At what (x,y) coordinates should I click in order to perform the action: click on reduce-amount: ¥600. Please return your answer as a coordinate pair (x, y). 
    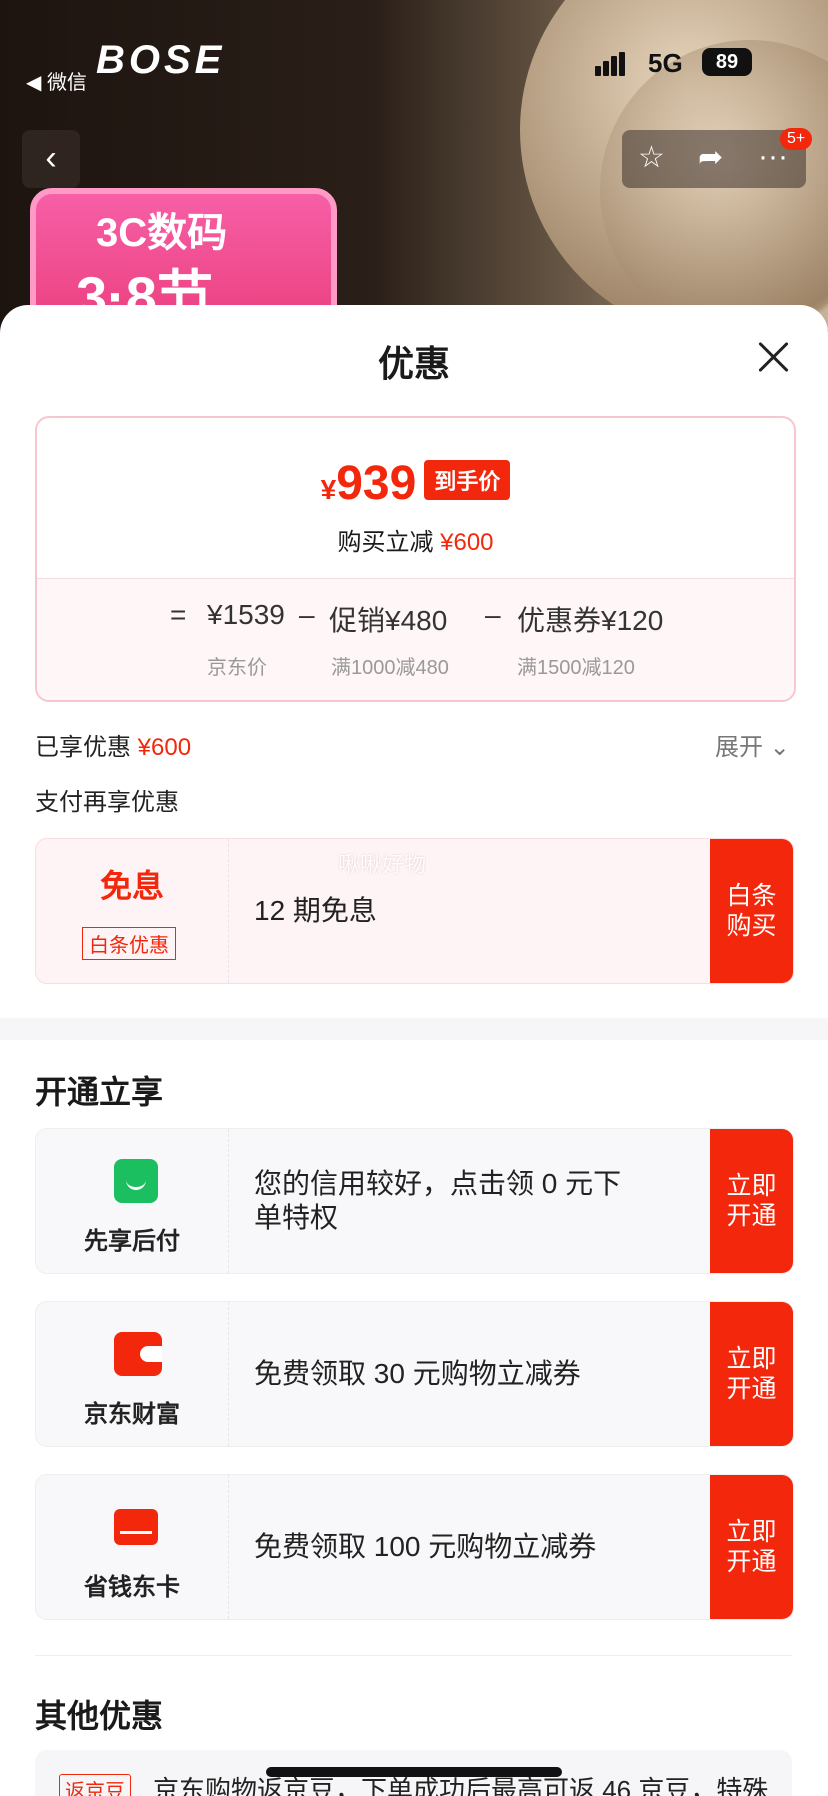
    Looking at the image, I should click on (467, 542).